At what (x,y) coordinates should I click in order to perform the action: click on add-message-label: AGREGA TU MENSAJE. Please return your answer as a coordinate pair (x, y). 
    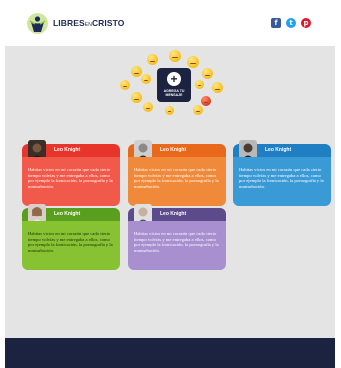
    Looking at the image, I should click on (174, 93).